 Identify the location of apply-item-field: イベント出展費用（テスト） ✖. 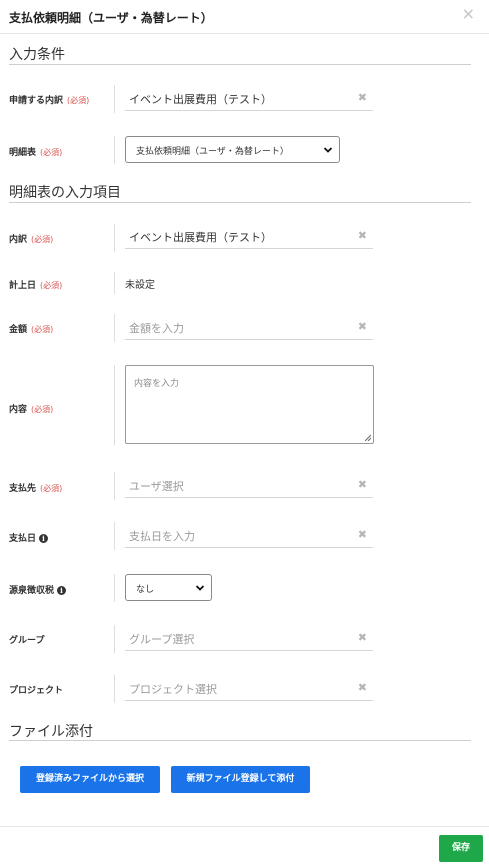
(249, 98).